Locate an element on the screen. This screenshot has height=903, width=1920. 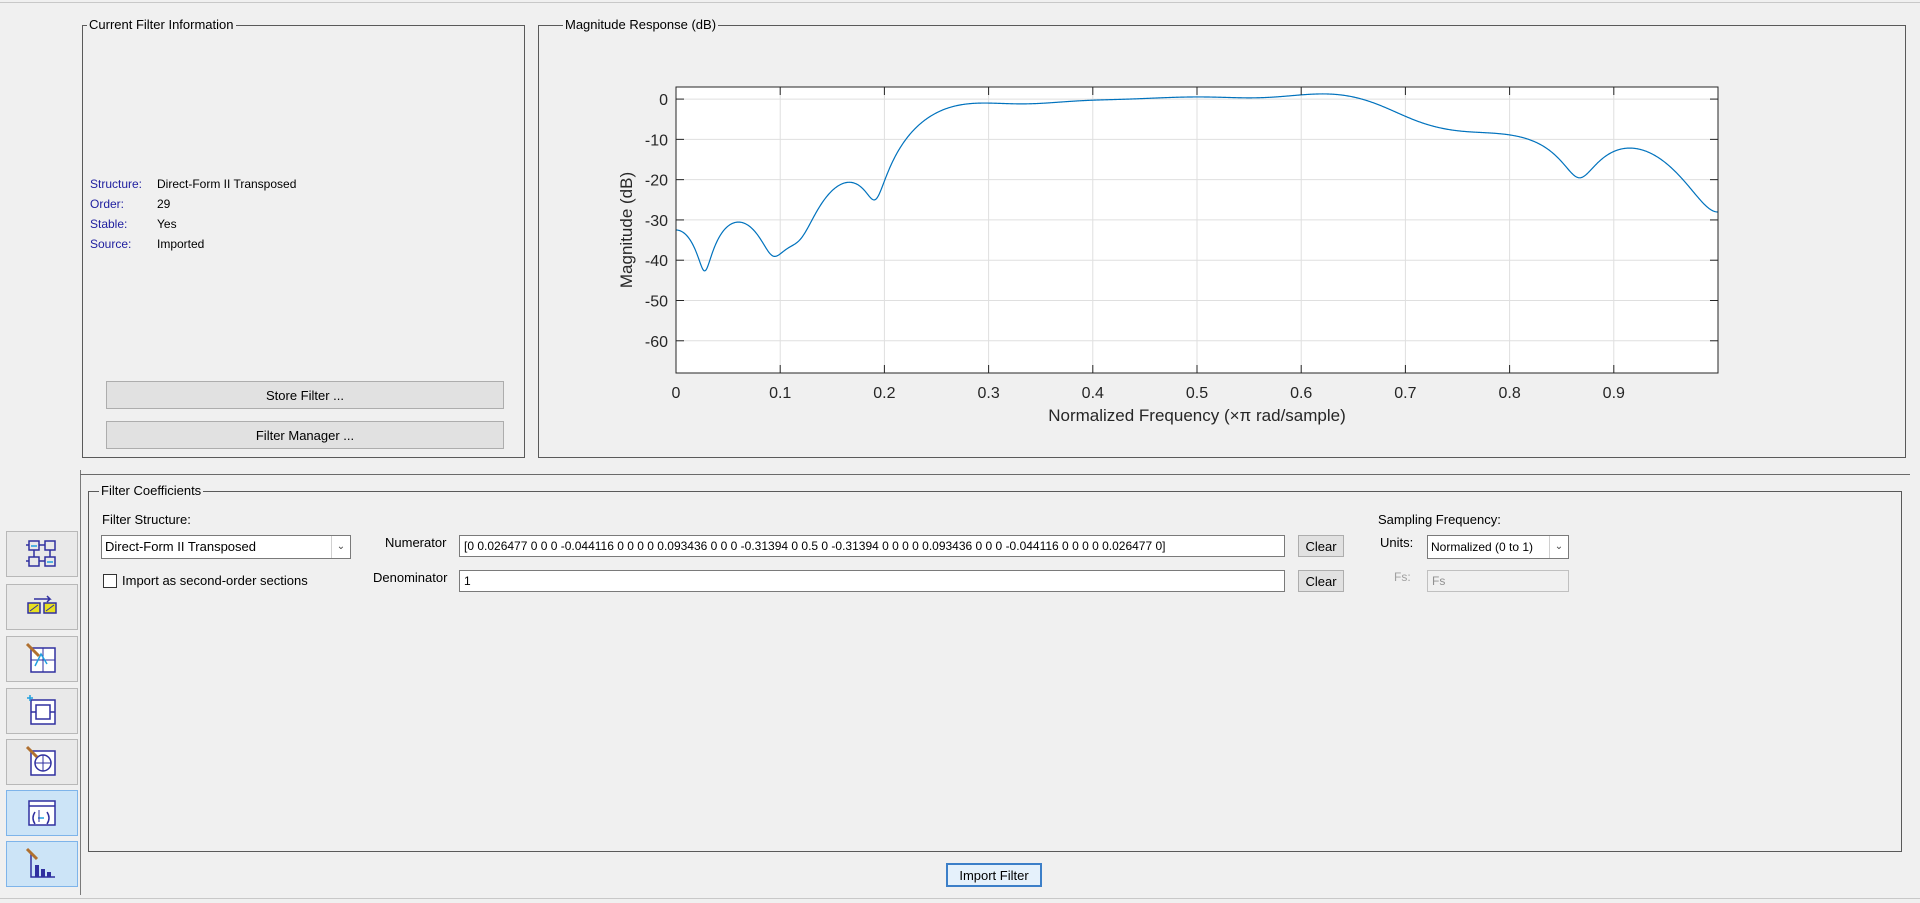
sidebar-item-export-filter is located at coordinates (42, 864).